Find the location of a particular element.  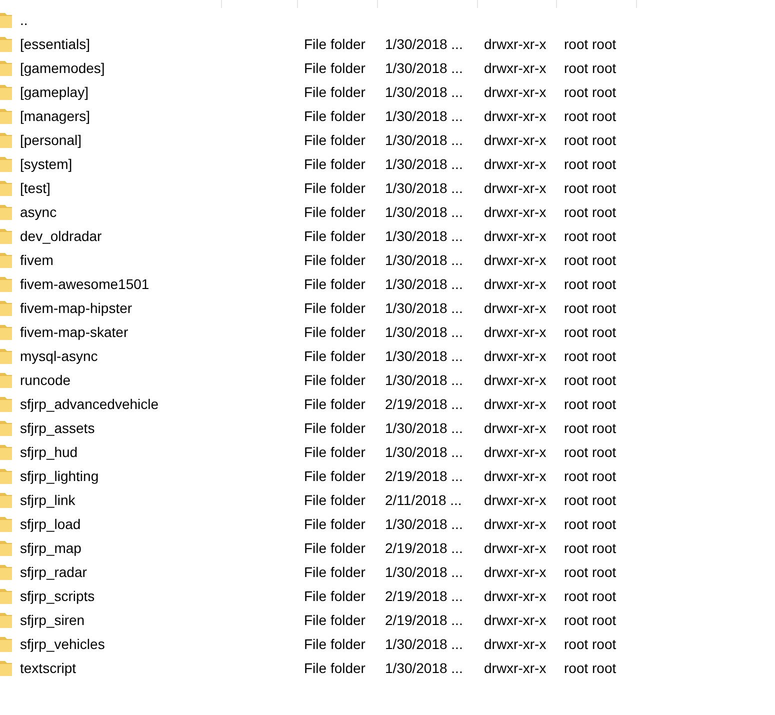

file-name: .. is located at coordinates (24, 20).